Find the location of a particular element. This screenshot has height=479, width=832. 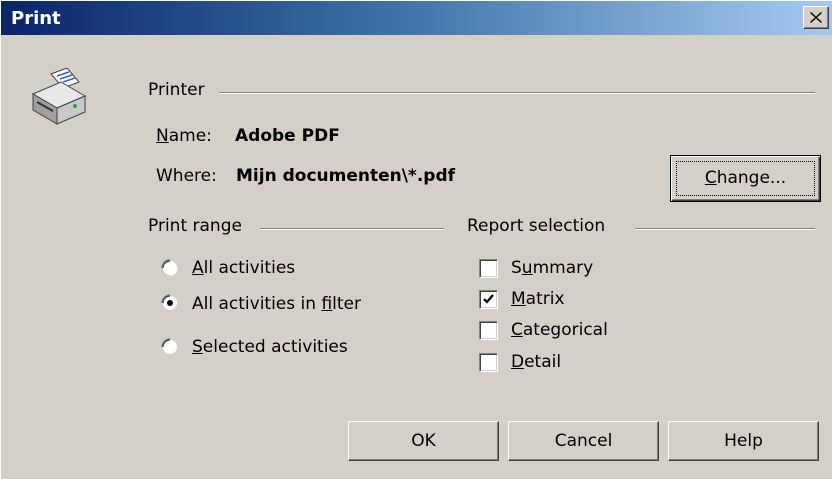

window-title: Print is located at coordinates (36, 18).